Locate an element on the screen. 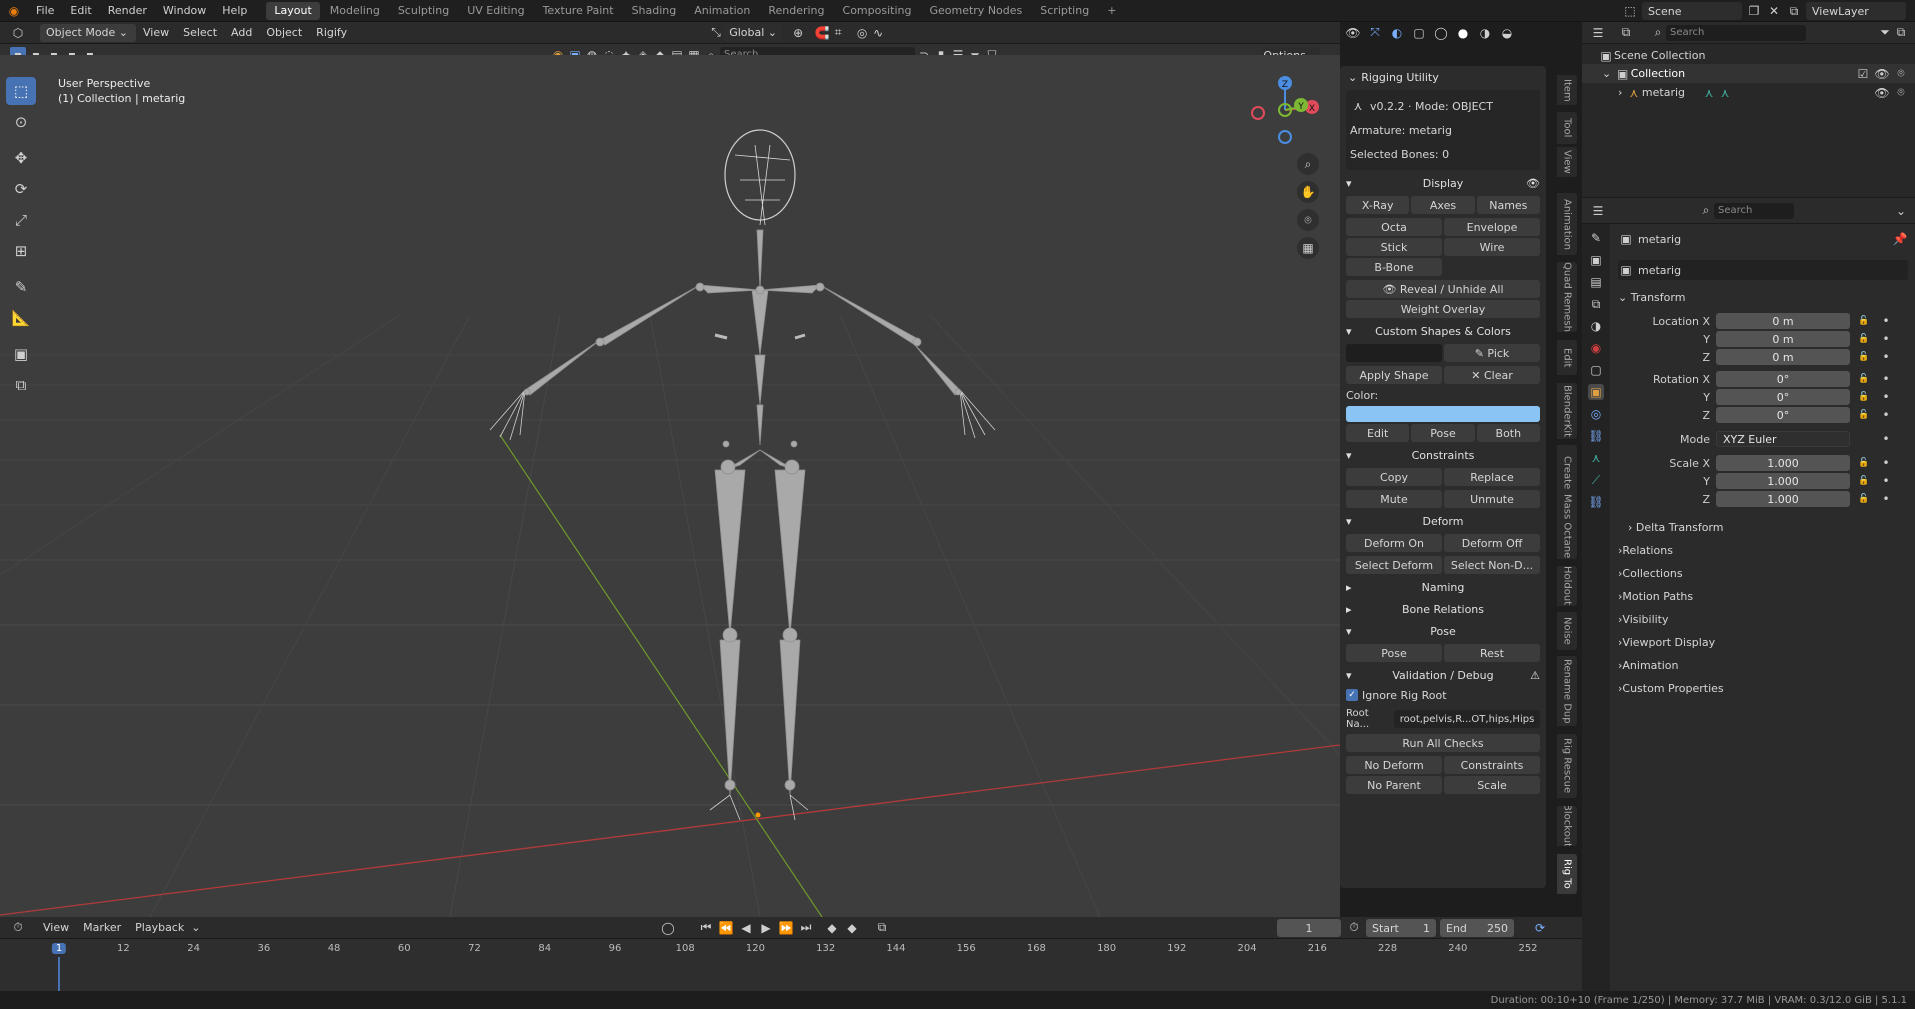 The width and height of the screenshot is (1915, 1009). rotate-tool-icon: ⟳ is located at coordinates (21, 189).